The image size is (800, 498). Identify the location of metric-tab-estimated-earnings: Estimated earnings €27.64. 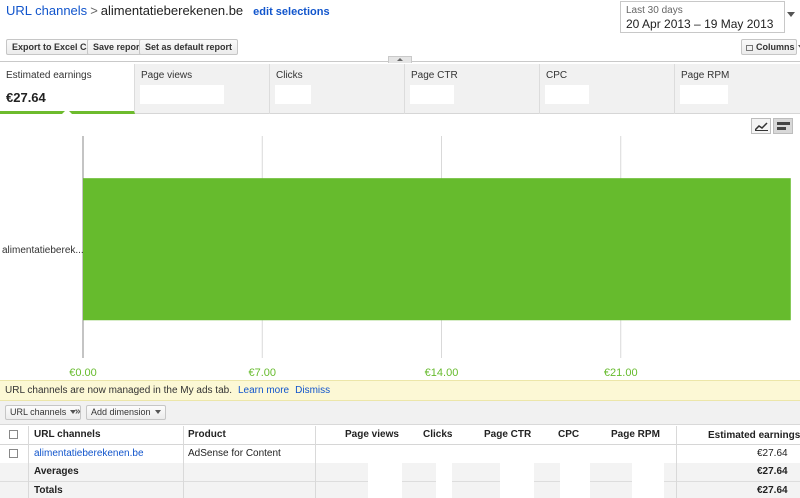
(67, 89).